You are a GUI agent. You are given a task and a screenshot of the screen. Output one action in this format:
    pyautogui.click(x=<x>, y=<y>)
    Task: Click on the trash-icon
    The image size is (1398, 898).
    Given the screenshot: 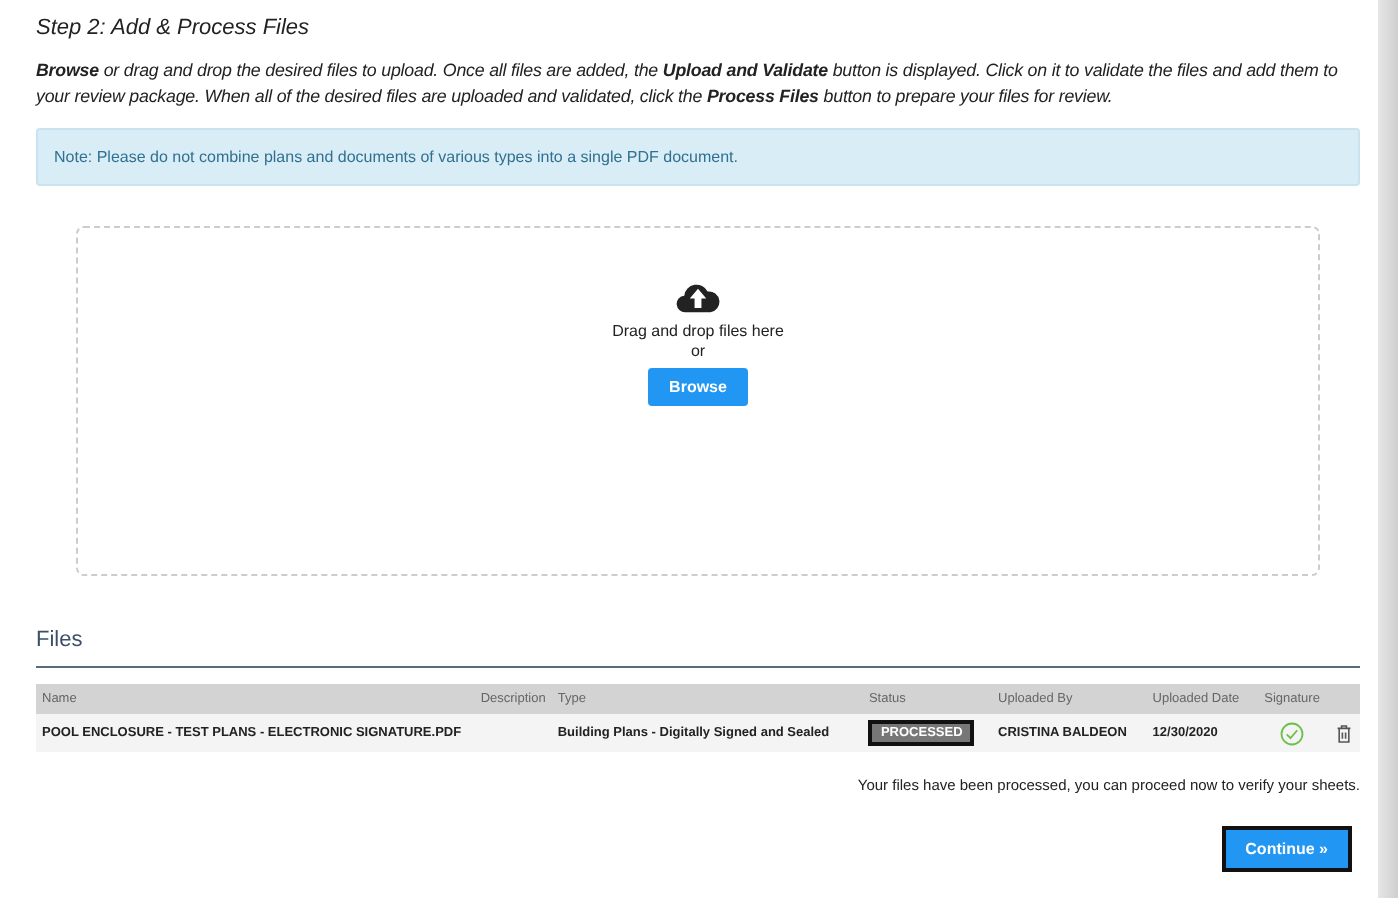 What is the action you would take?
    pyautogui.click(x=1344, y=733)
    